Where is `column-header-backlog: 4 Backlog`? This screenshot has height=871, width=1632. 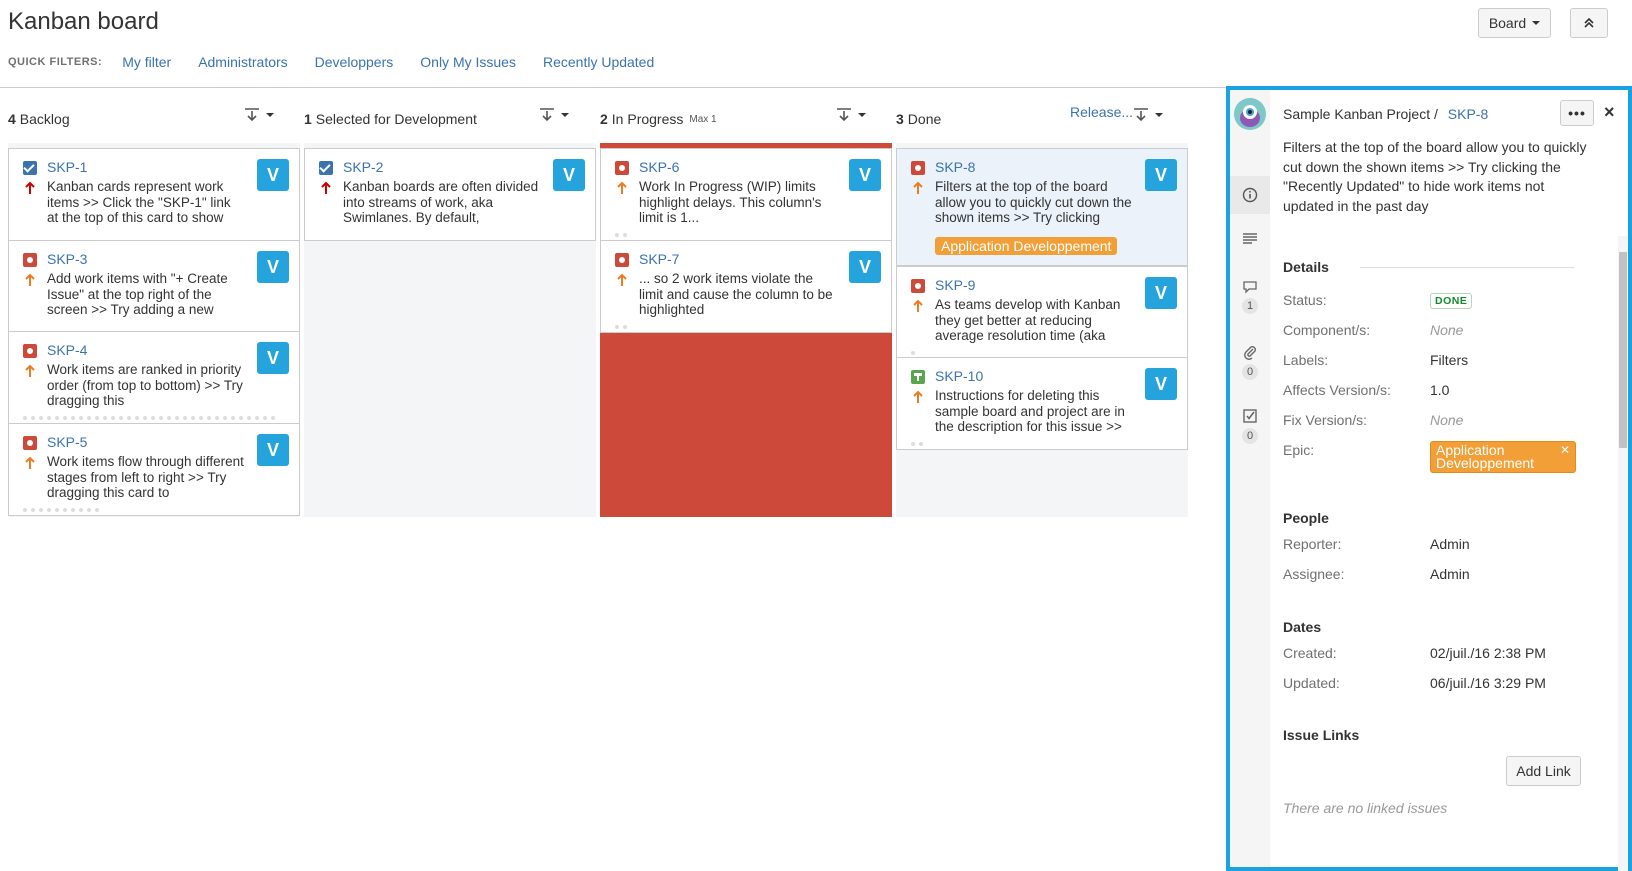 column-header-backlog: 4 Backlog is located at coordinates (39, 119).